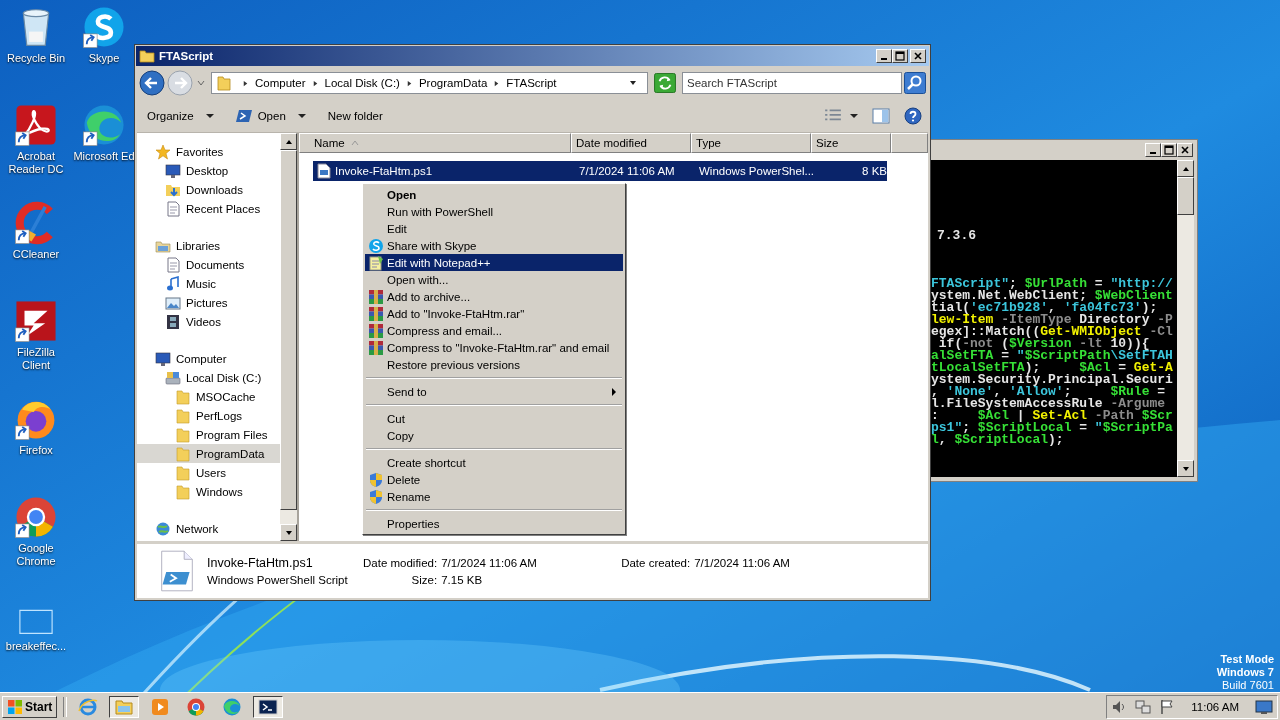 The image size is (1280, 720). Describe the element at coordinates (362, 83) in the screenshot. I see `breadcrumb-item: Local Disk (C:)` at that location.